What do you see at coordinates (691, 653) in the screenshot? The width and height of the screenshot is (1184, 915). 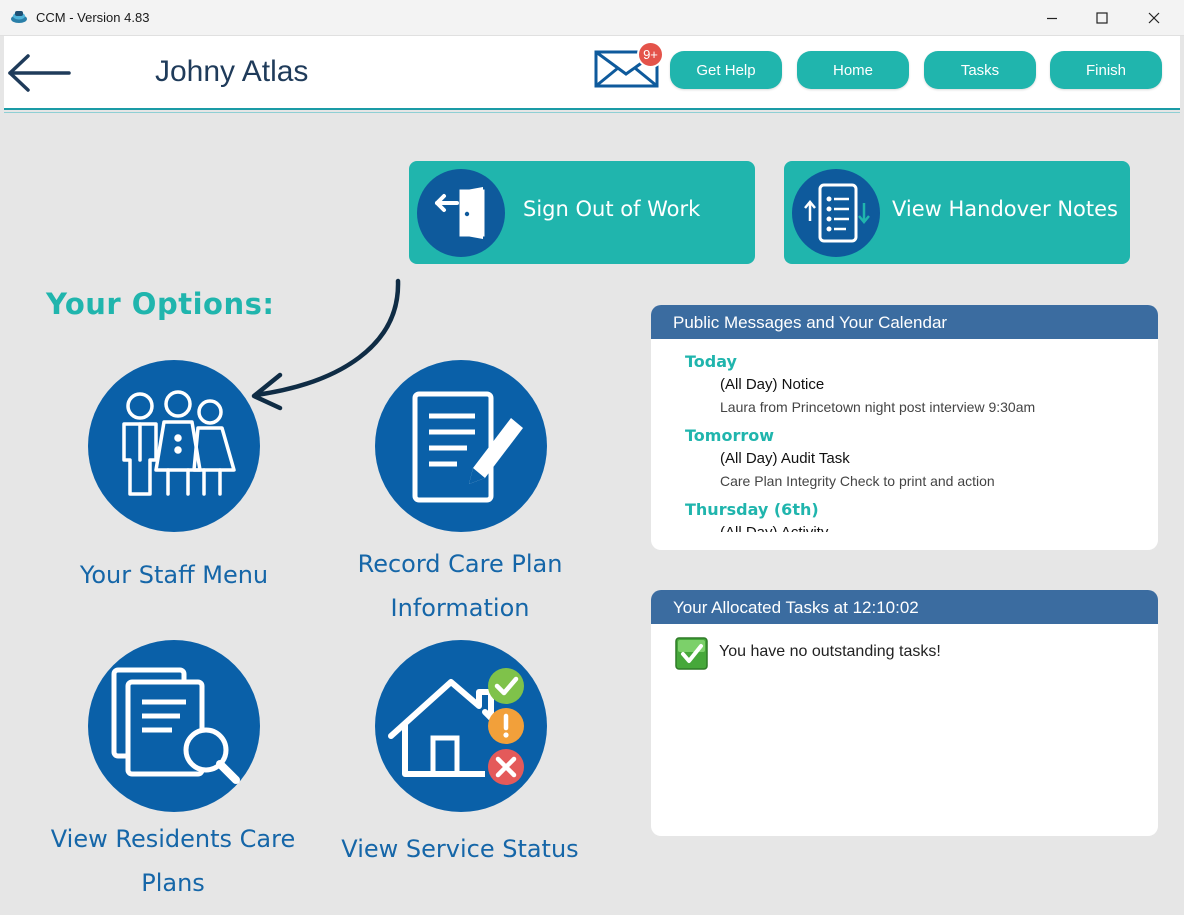 I see `checkmark-icon` at bounding box center [691, 653].